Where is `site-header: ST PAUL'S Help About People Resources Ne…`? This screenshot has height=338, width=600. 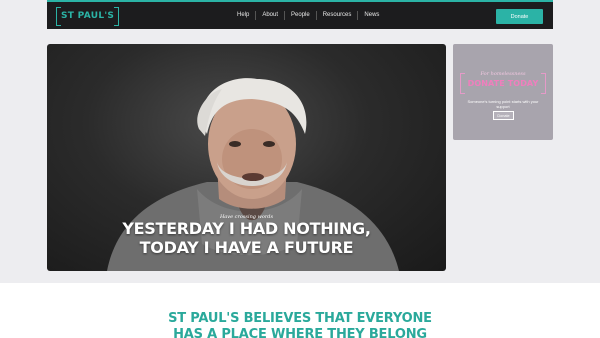 site-header: ST PAUL'S Help About People Resources Ne… is located at coordinates (300, 14).